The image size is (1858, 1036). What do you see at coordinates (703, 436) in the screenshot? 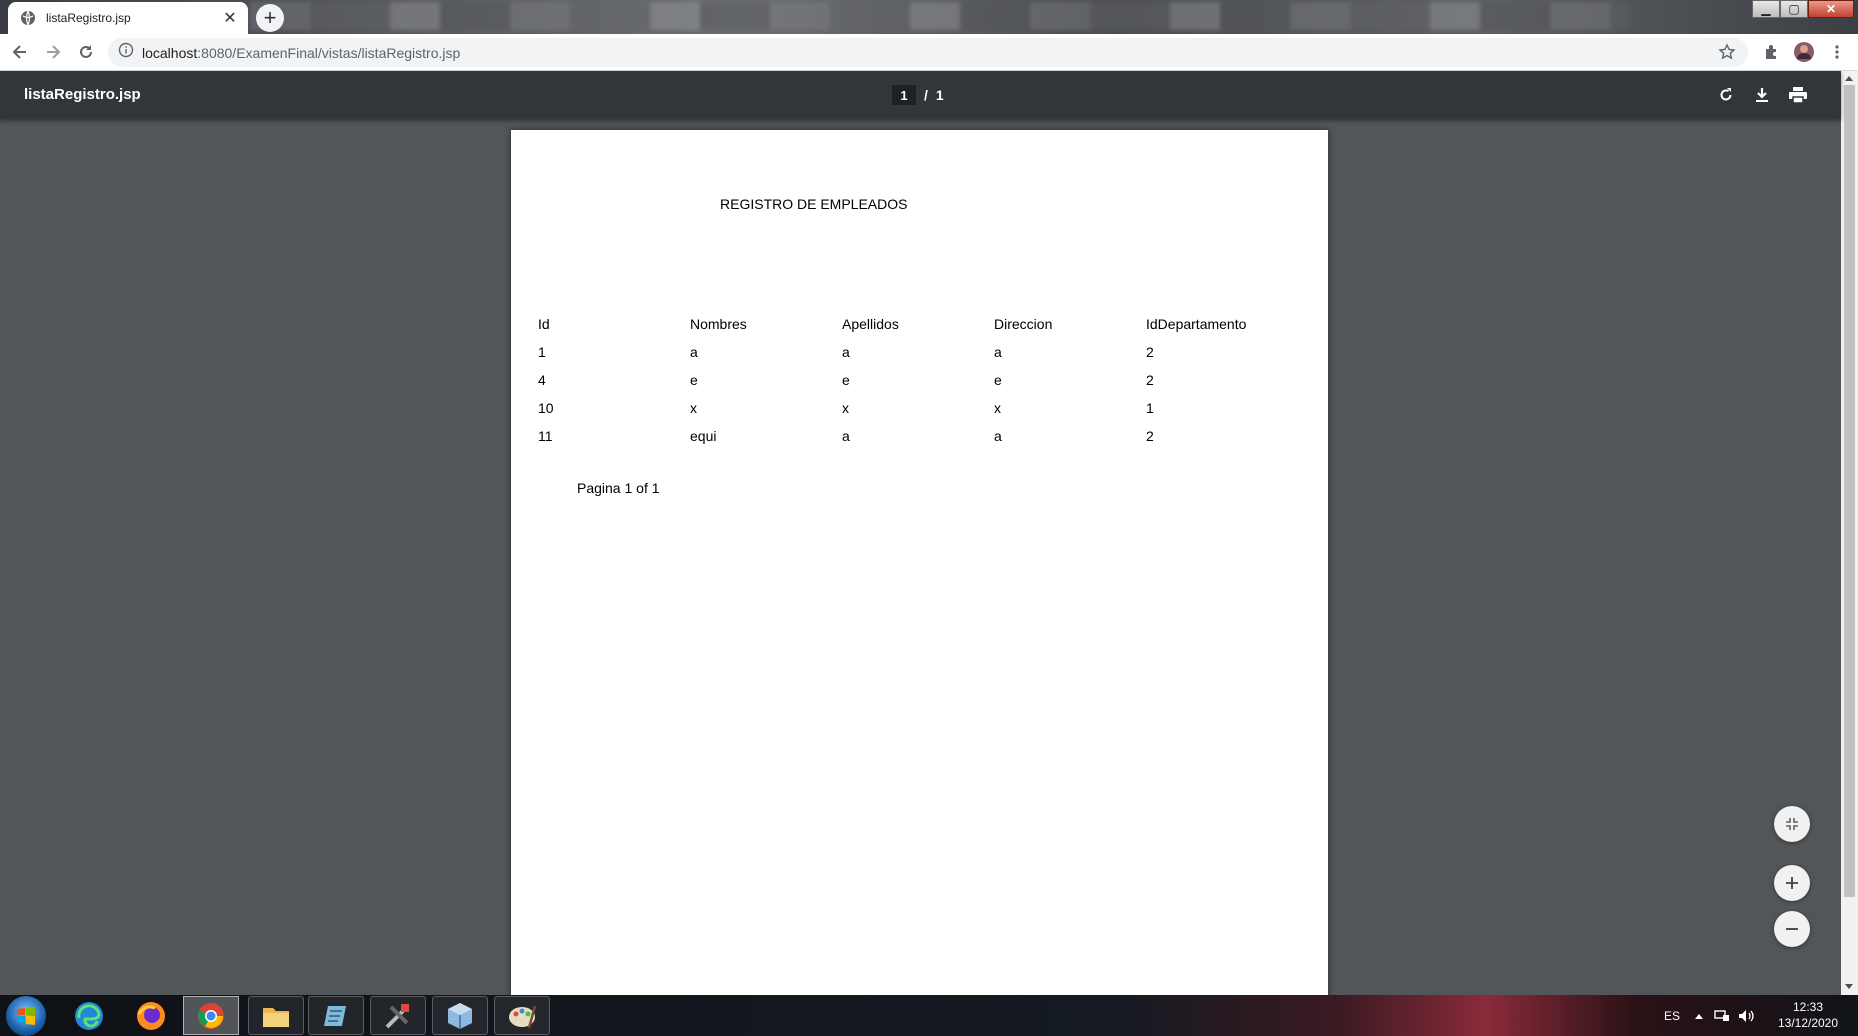
I see `table-cell: equi` at bounding box center [703, 436].